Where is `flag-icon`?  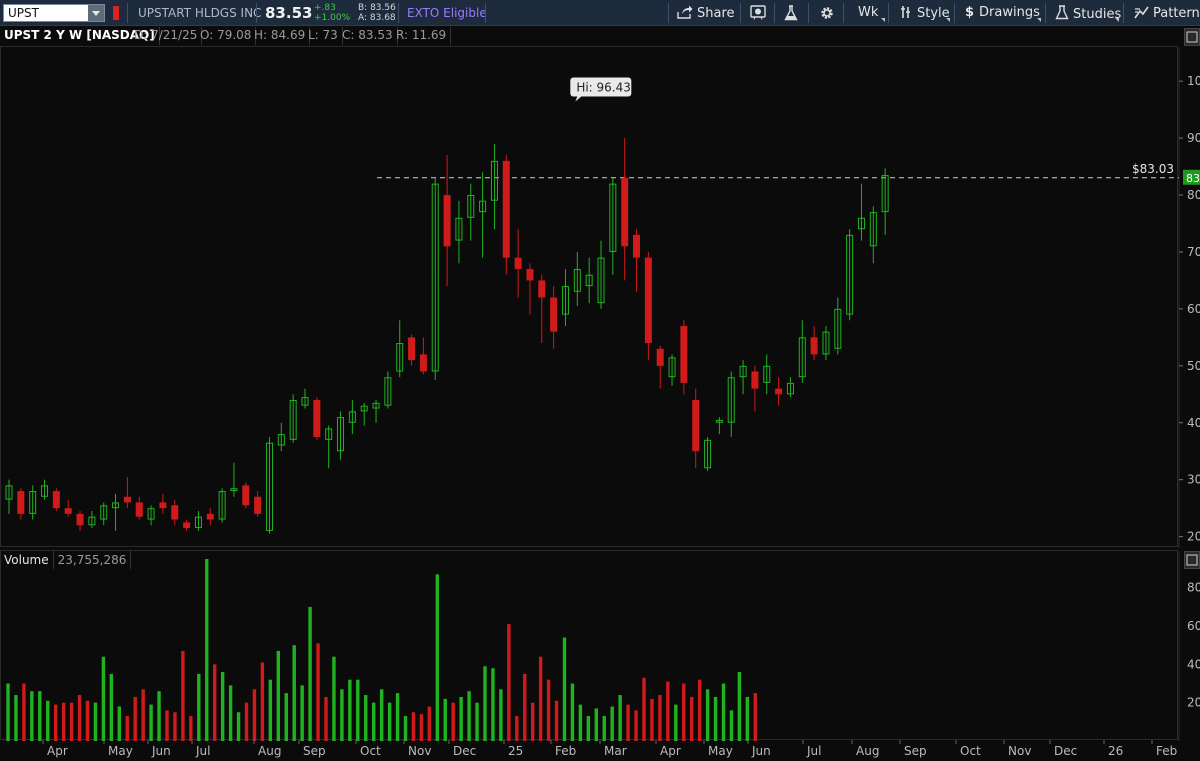 flag-icon is located at coordinates (116, 13).